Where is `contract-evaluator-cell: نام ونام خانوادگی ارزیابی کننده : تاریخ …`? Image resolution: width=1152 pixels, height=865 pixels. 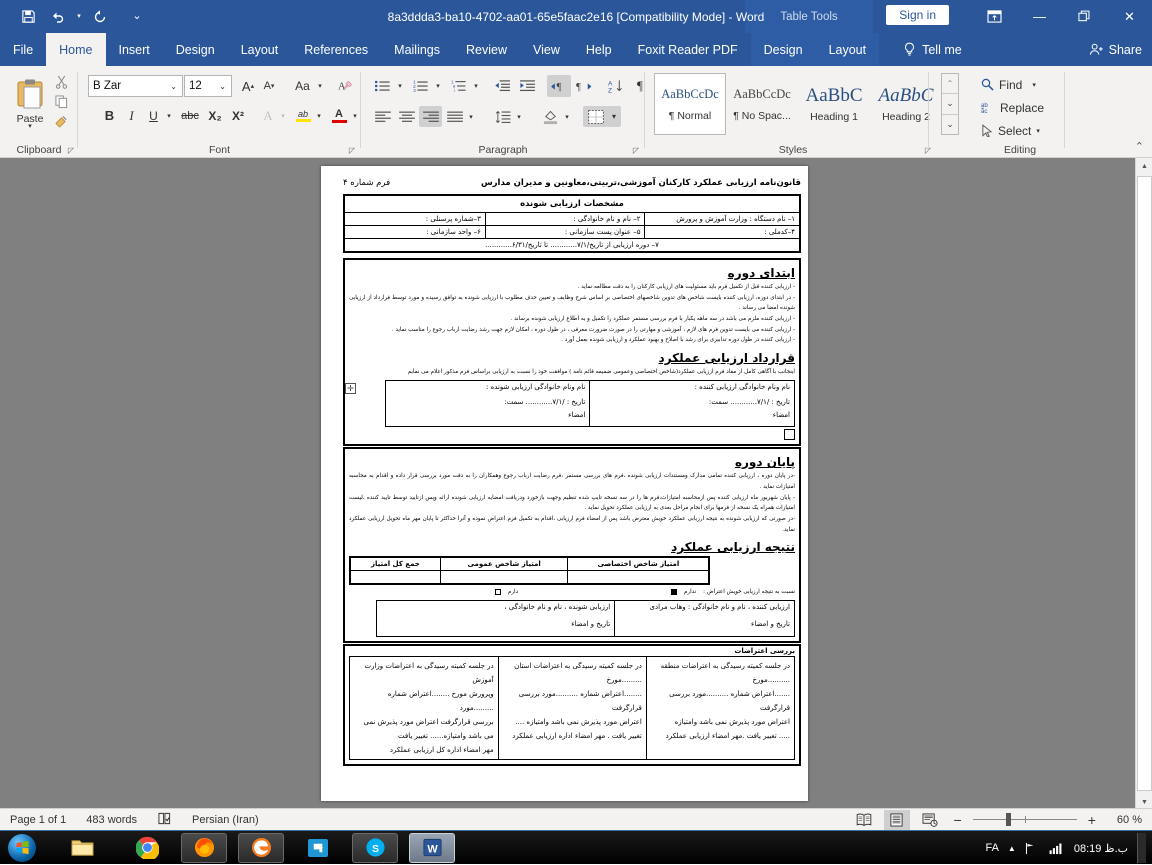 contract-evaluator-cell: نام ونام خانوادگی ارزیابی کننده : تاریخ … is located at coordinates (692, 404).